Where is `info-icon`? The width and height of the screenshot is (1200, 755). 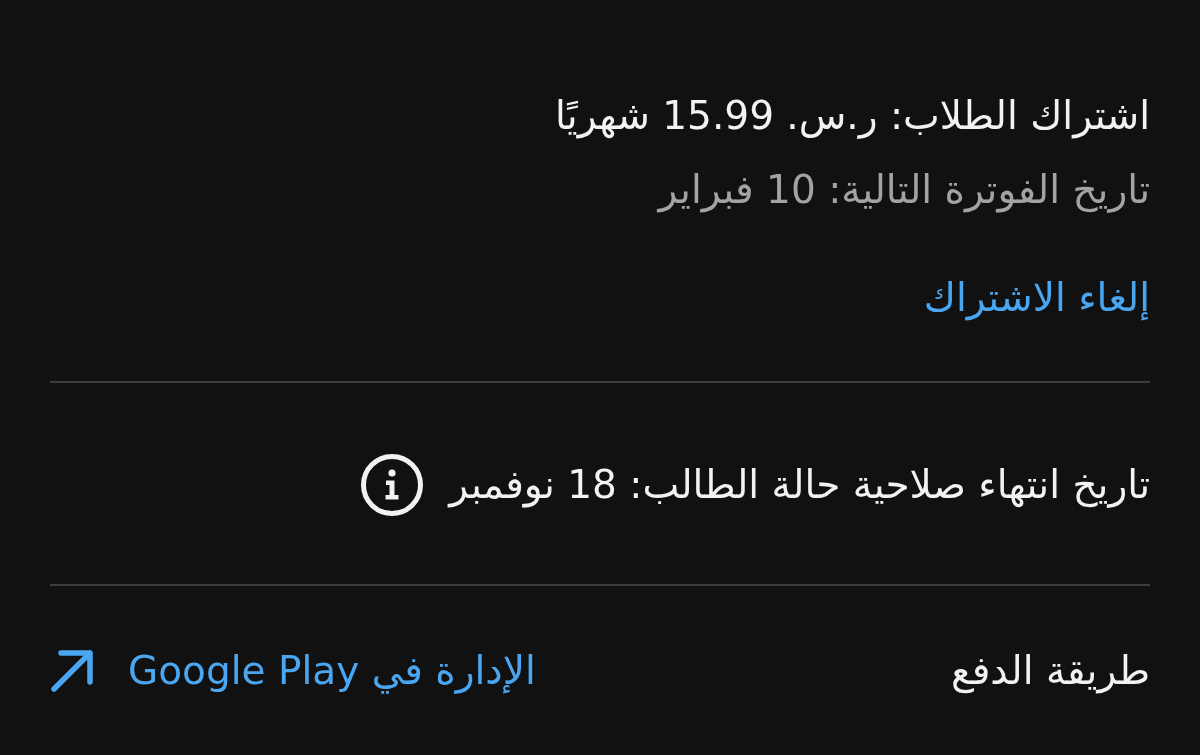 info-icon is located at coordinates (392, 485).